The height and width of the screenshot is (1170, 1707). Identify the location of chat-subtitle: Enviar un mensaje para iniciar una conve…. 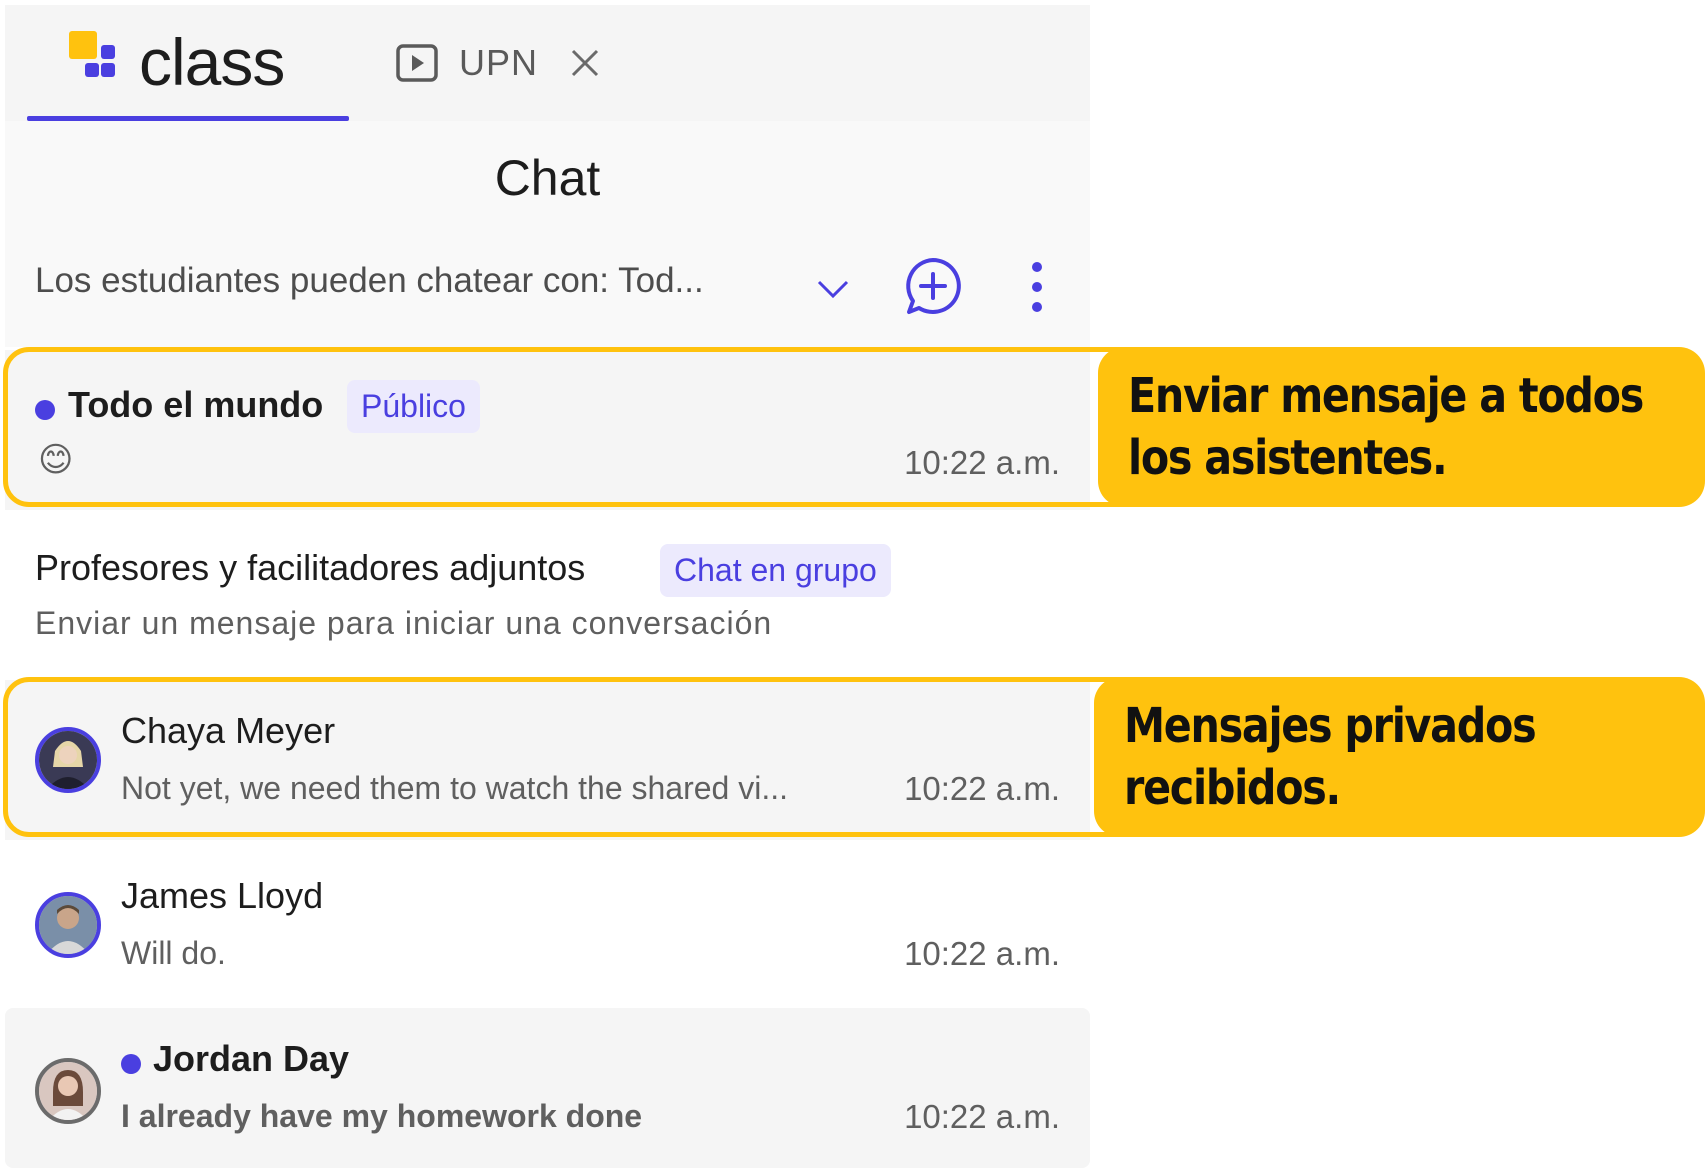
(404, 623).